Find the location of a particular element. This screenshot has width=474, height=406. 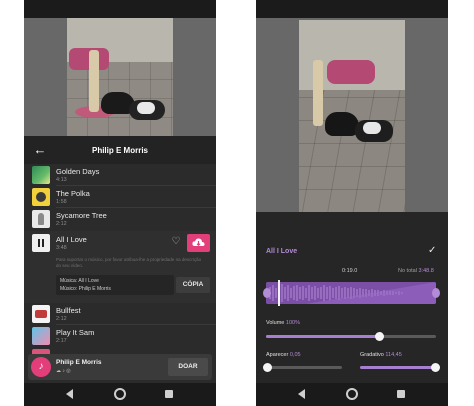

trim-start-handle is located at coordinates (267, 293).